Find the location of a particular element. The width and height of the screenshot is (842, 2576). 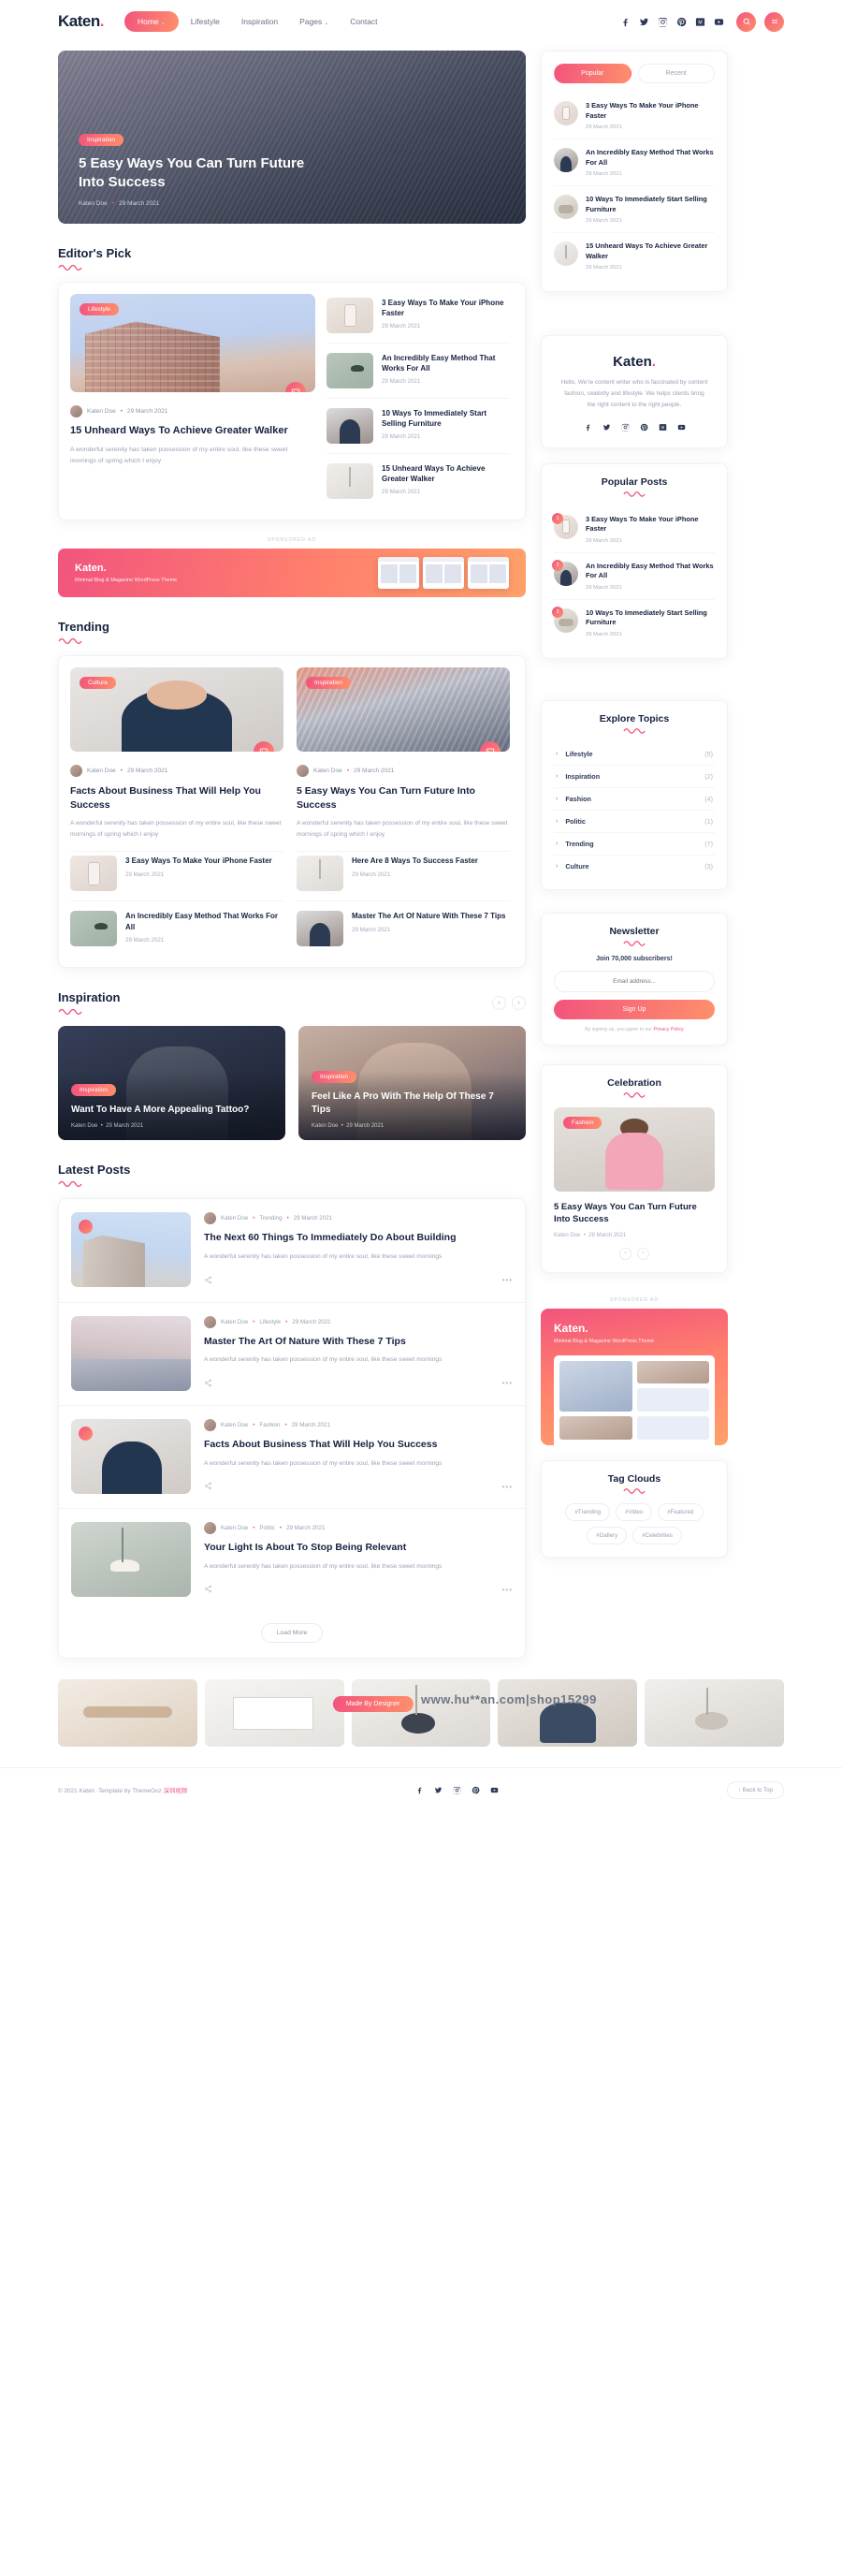

trending-tag: Inspiration is located at coordinates (328, 683).